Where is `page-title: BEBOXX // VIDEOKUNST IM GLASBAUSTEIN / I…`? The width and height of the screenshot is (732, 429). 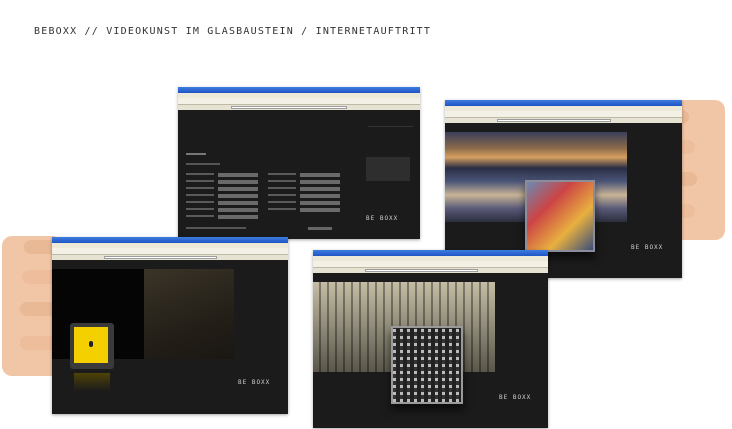 page-title: BEBOXX // VIDEOKUNST IM GLASBAUSTEIN / I… is located at coordinates (233, 31).